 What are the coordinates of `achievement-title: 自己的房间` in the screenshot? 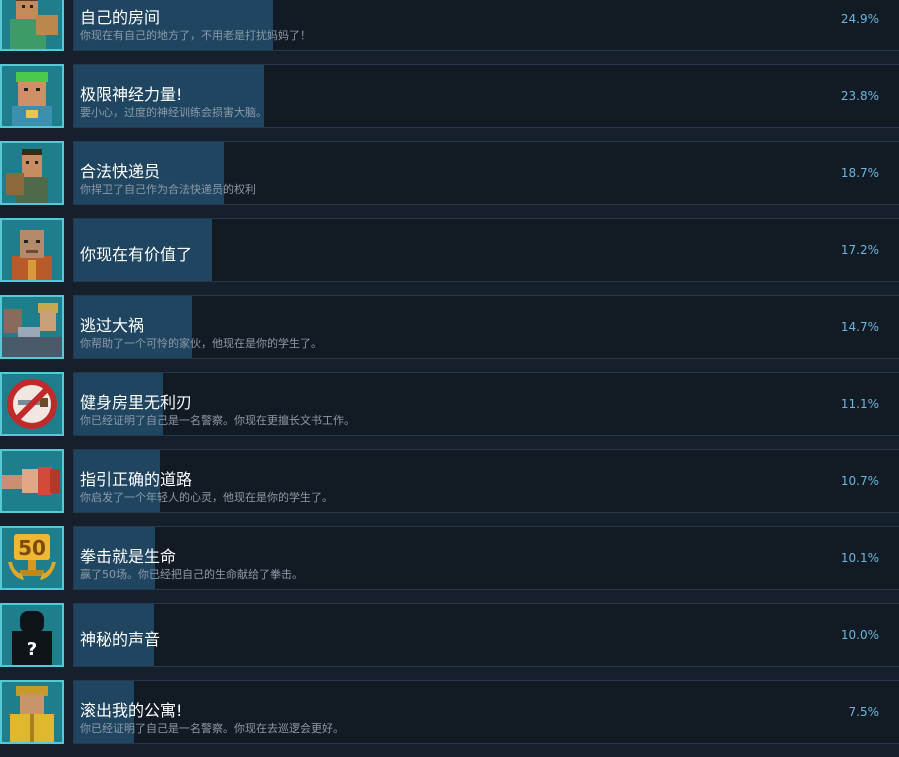 It's located at (120, 17).